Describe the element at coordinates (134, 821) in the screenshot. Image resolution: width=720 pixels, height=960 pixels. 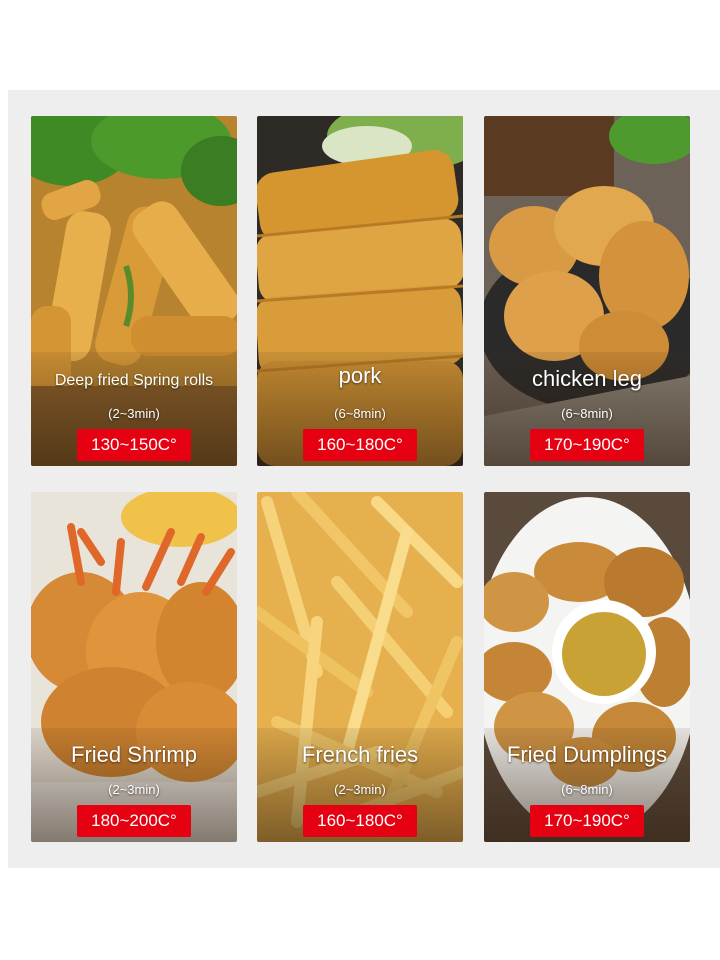
I see `temperature-badge: 180~200C°` at that location.